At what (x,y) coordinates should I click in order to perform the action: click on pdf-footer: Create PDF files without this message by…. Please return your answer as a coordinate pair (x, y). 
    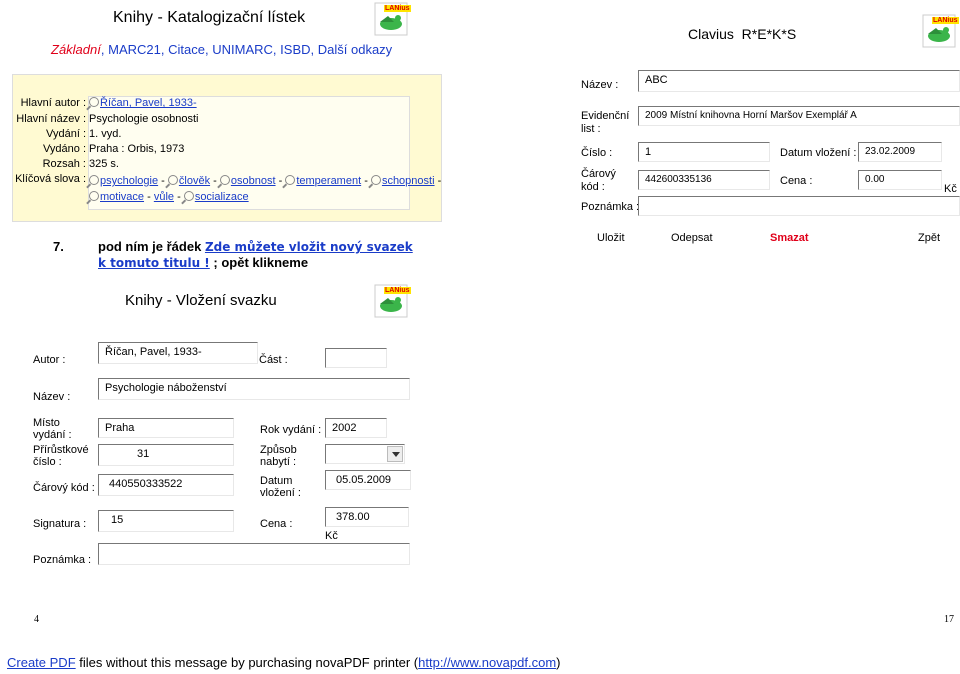
    Looking at the image, I should click on (284, 662).